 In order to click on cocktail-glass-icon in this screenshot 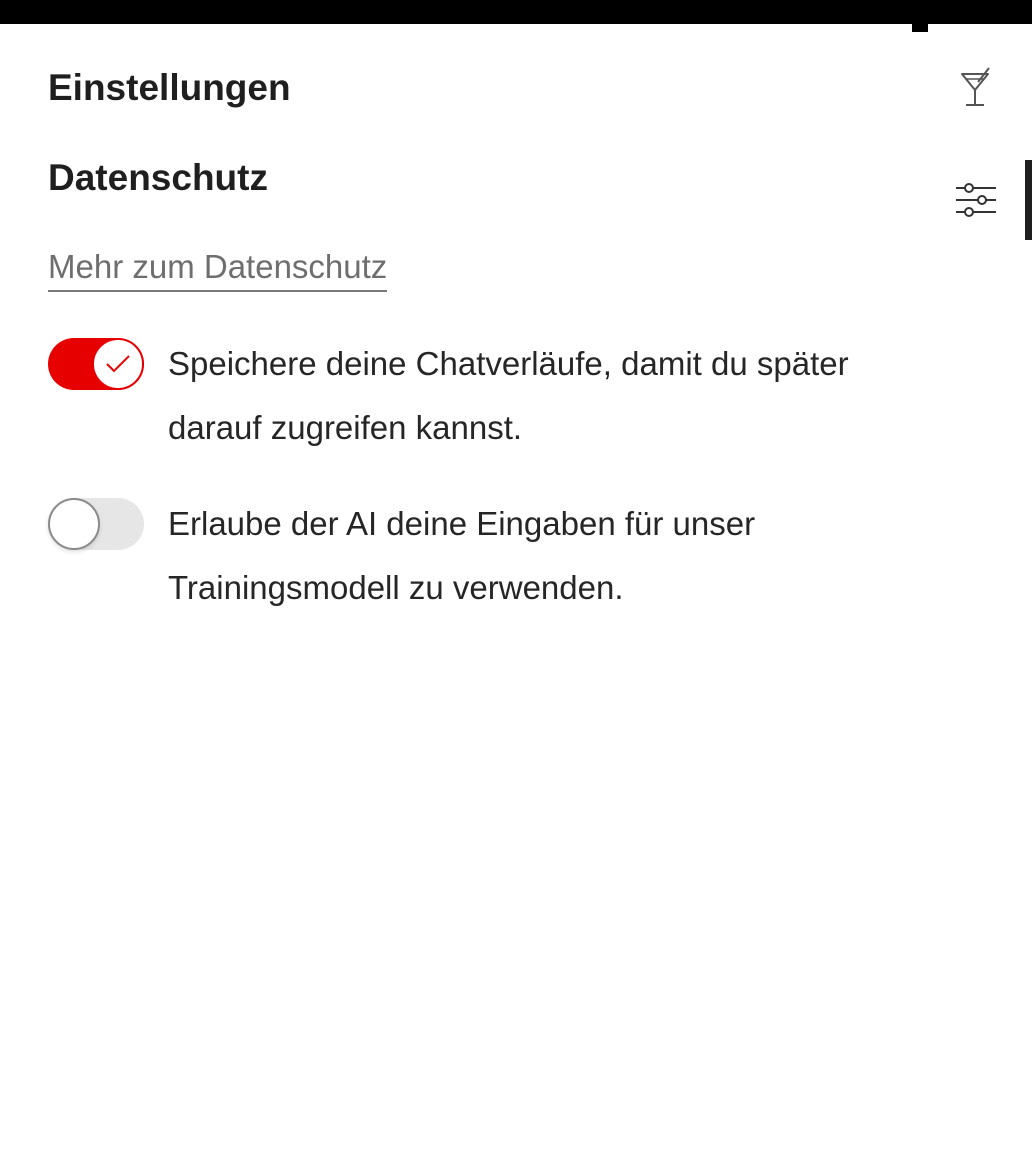, I will do `click(975, 86)`.